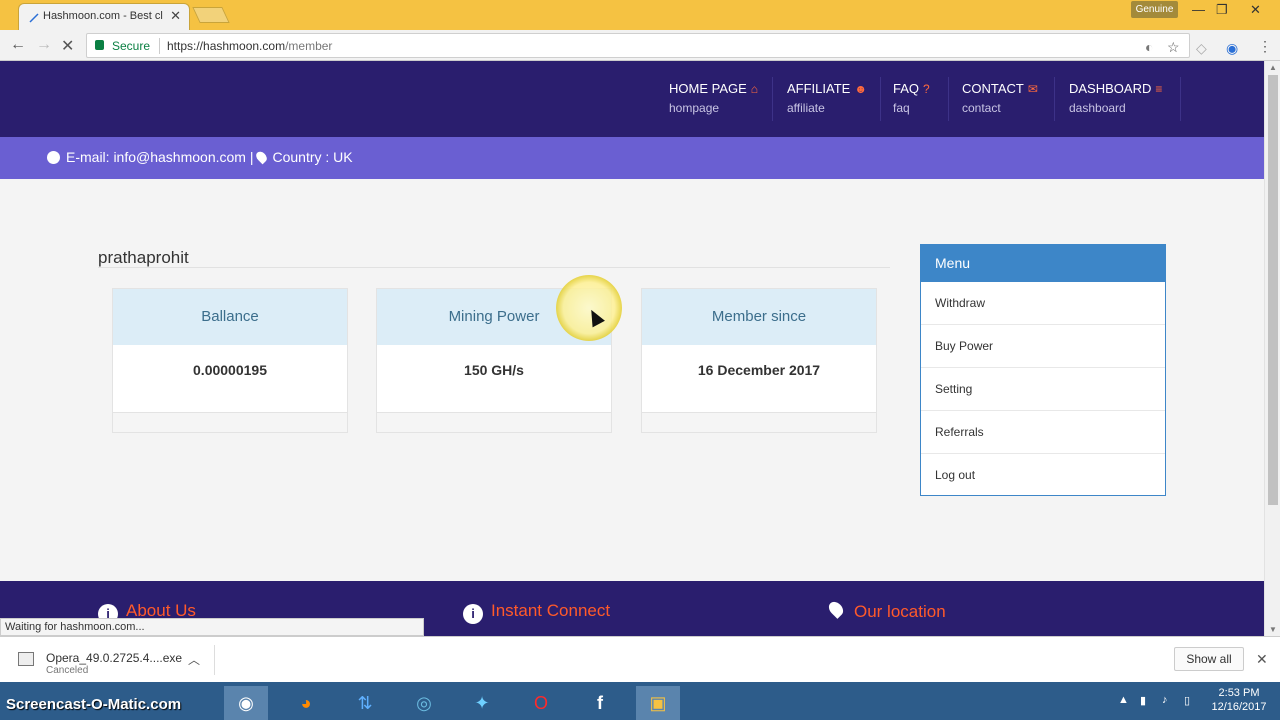  I want to click on nav-affiliate-label: AFFILIATE, so click(819, 88).